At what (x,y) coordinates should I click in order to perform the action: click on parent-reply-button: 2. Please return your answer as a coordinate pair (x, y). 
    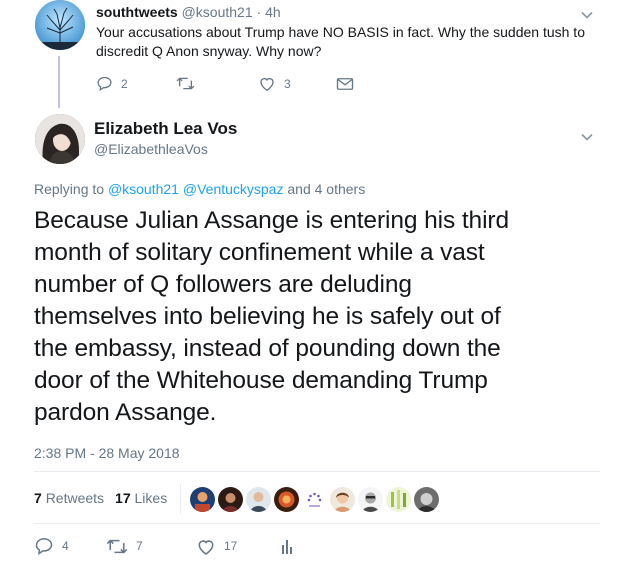
    Looking at the image, I should click on (136, 83).